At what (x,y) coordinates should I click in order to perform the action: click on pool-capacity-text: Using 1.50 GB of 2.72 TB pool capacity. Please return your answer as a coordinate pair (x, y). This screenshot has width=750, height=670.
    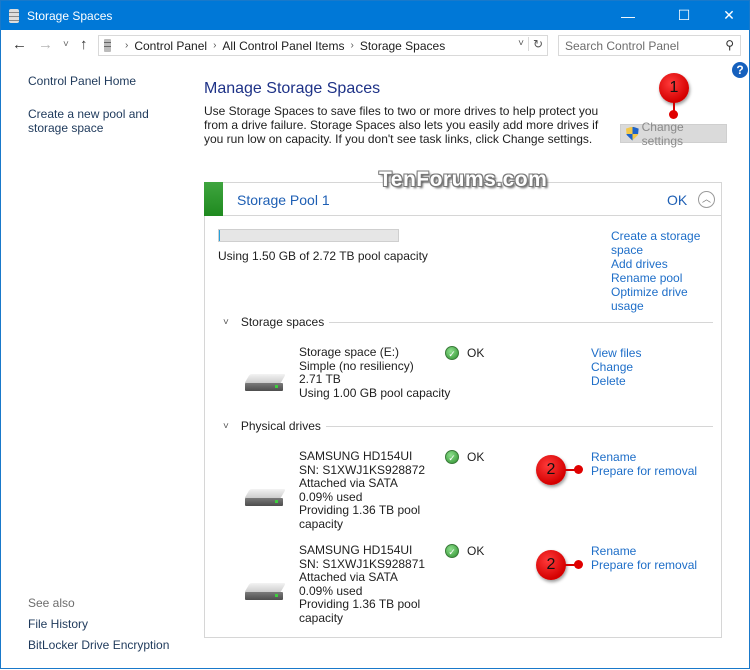
    Looking at the image, I should click on (323, 256).